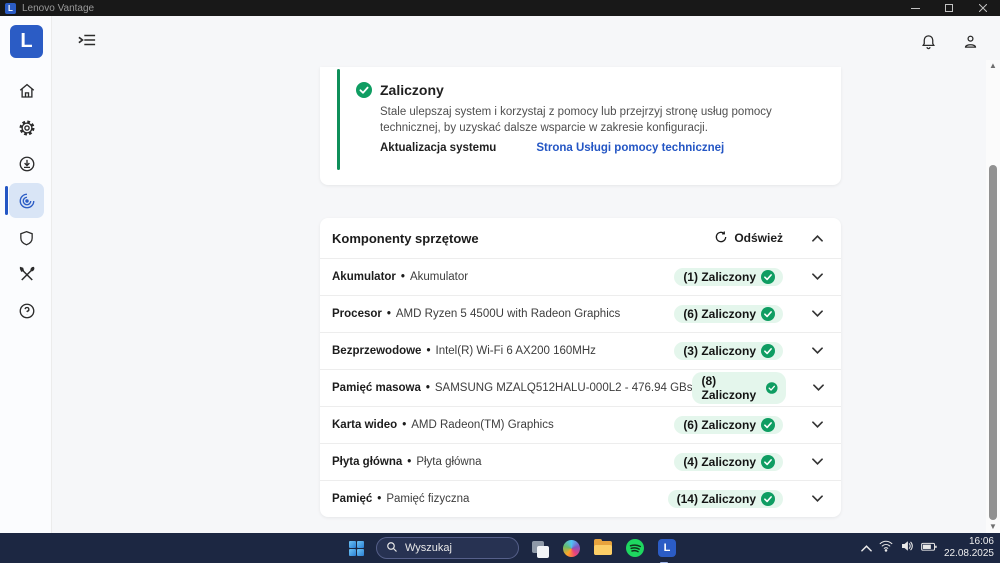 This screenshot has width=1000, height=563. I want to click on minimize-button, so click(915, 8).